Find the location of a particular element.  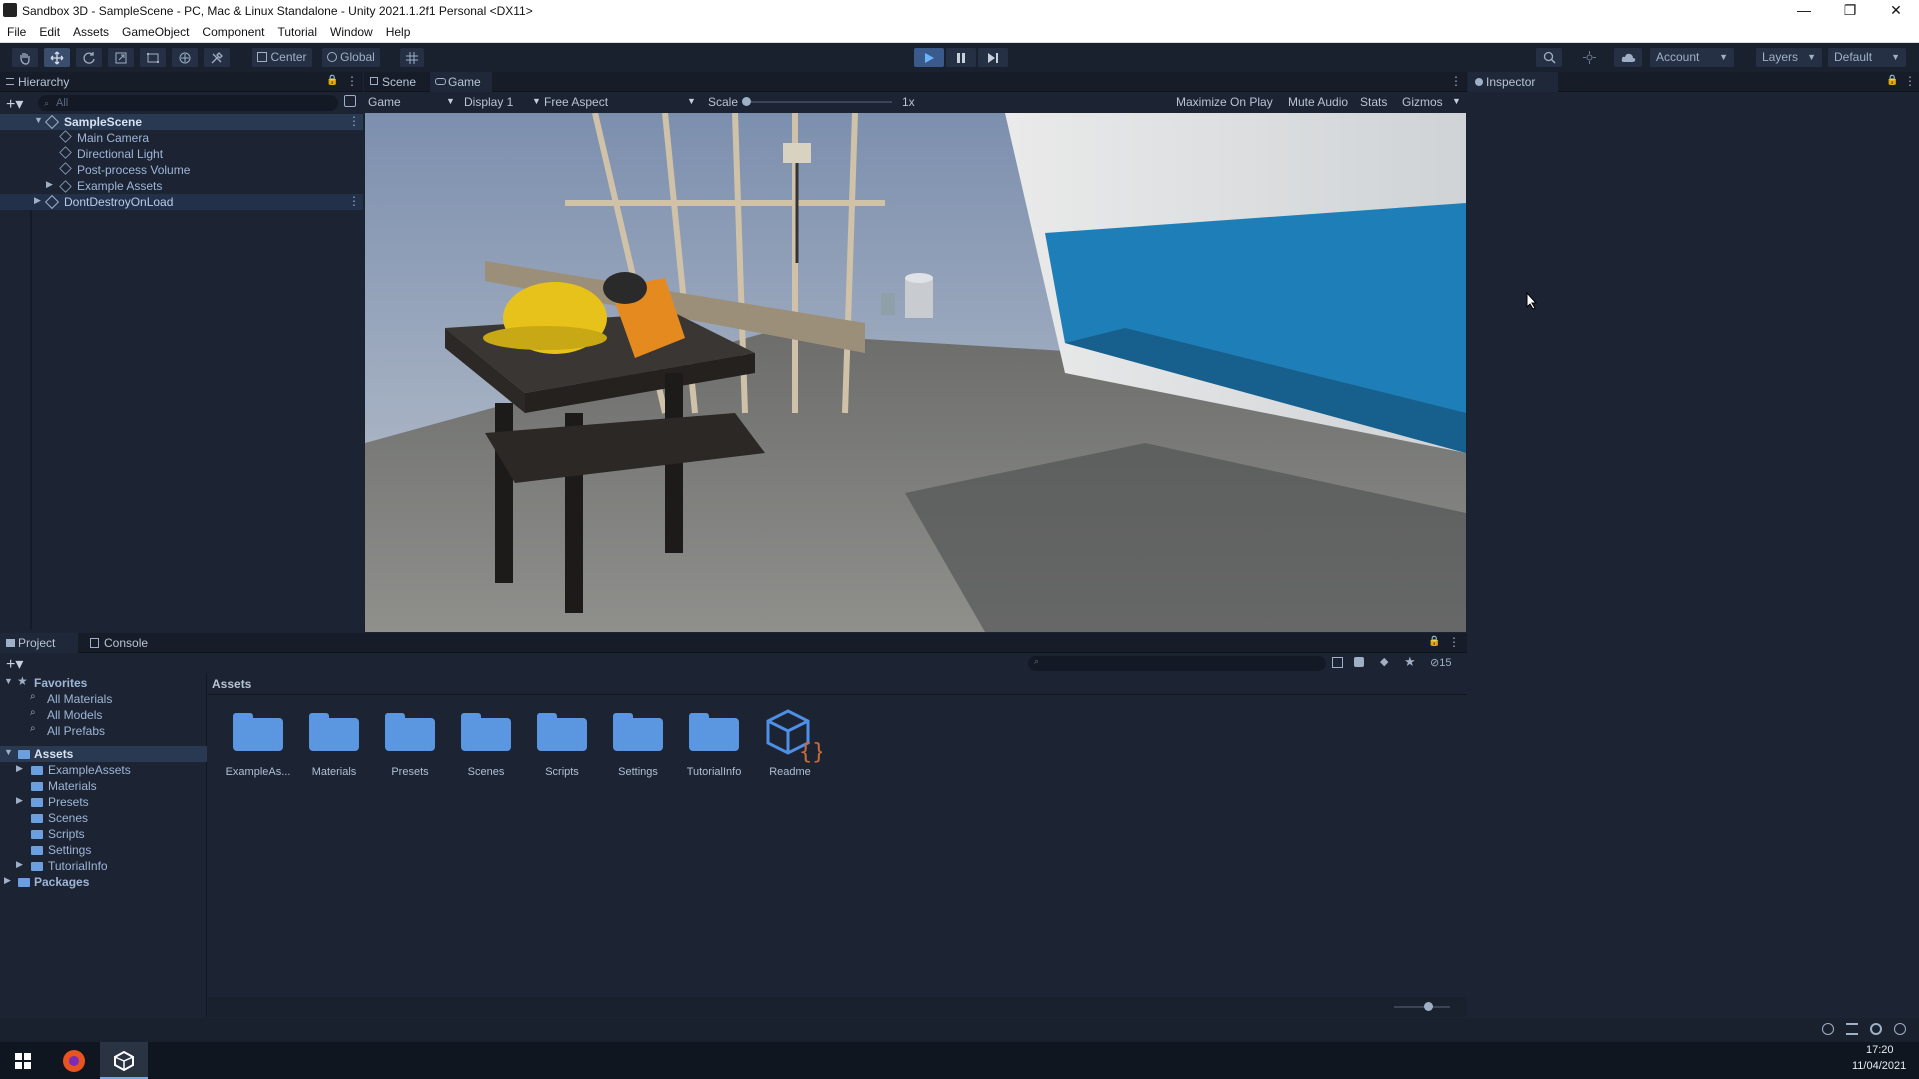

tab-project: Project is located at coordinates (39, 643).